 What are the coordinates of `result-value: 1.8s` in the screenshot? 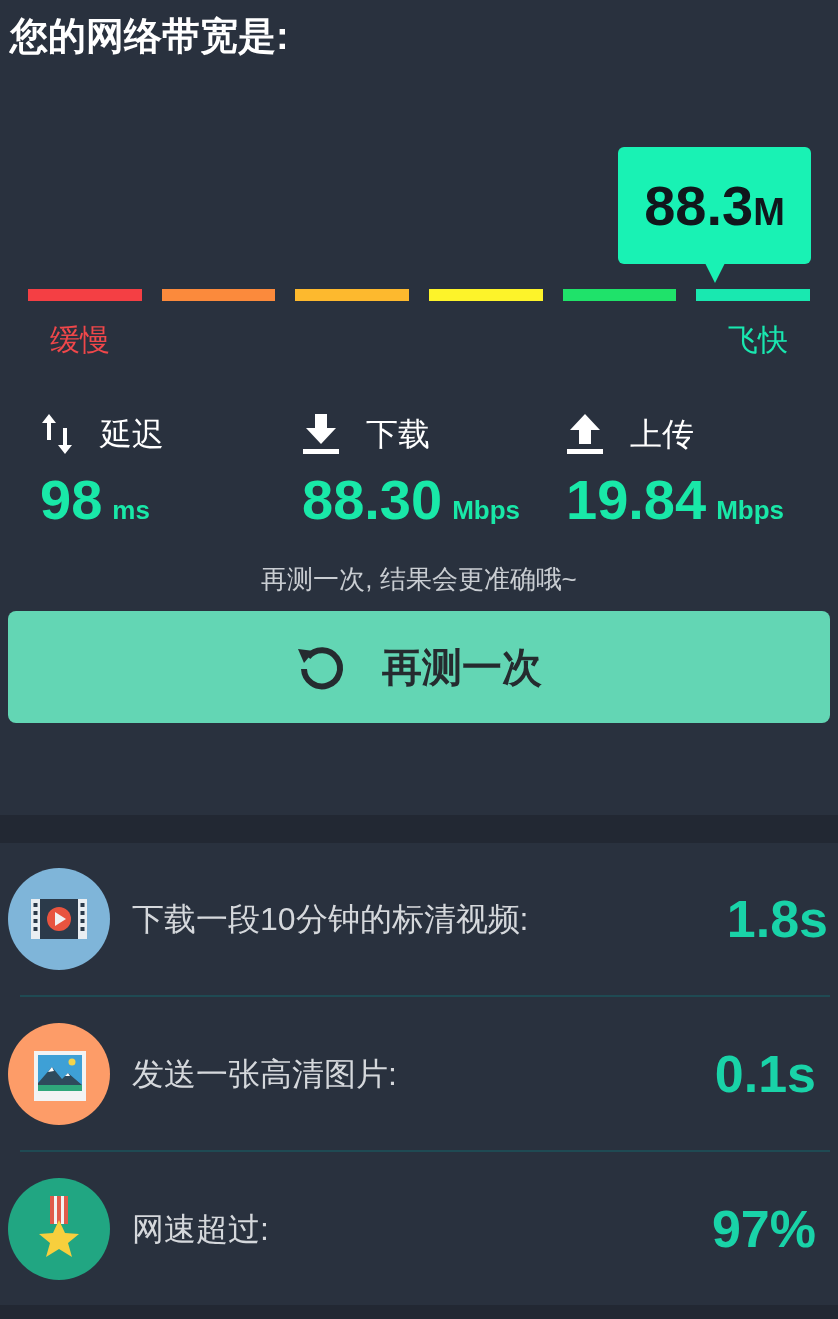 It's located at (777, 919).